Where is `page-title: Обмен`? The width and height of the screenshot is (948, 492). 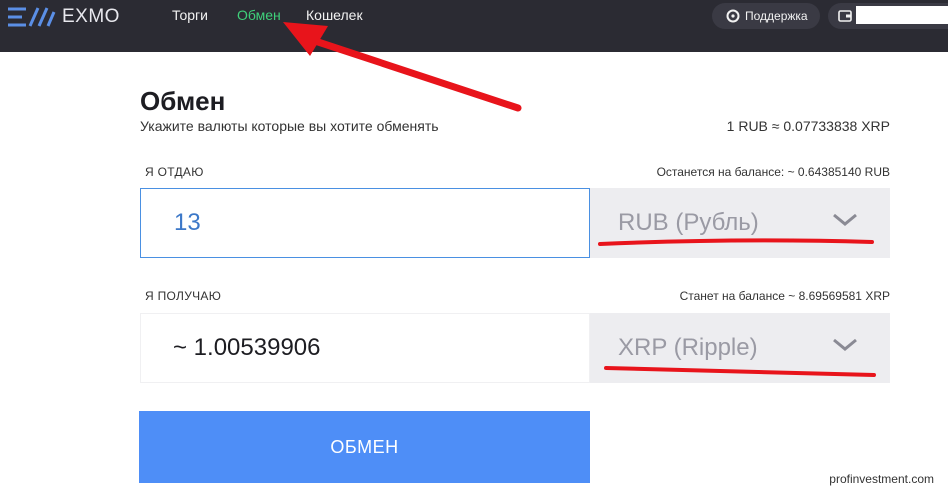
page-title: Обмен is located at coordinates (183, 101).